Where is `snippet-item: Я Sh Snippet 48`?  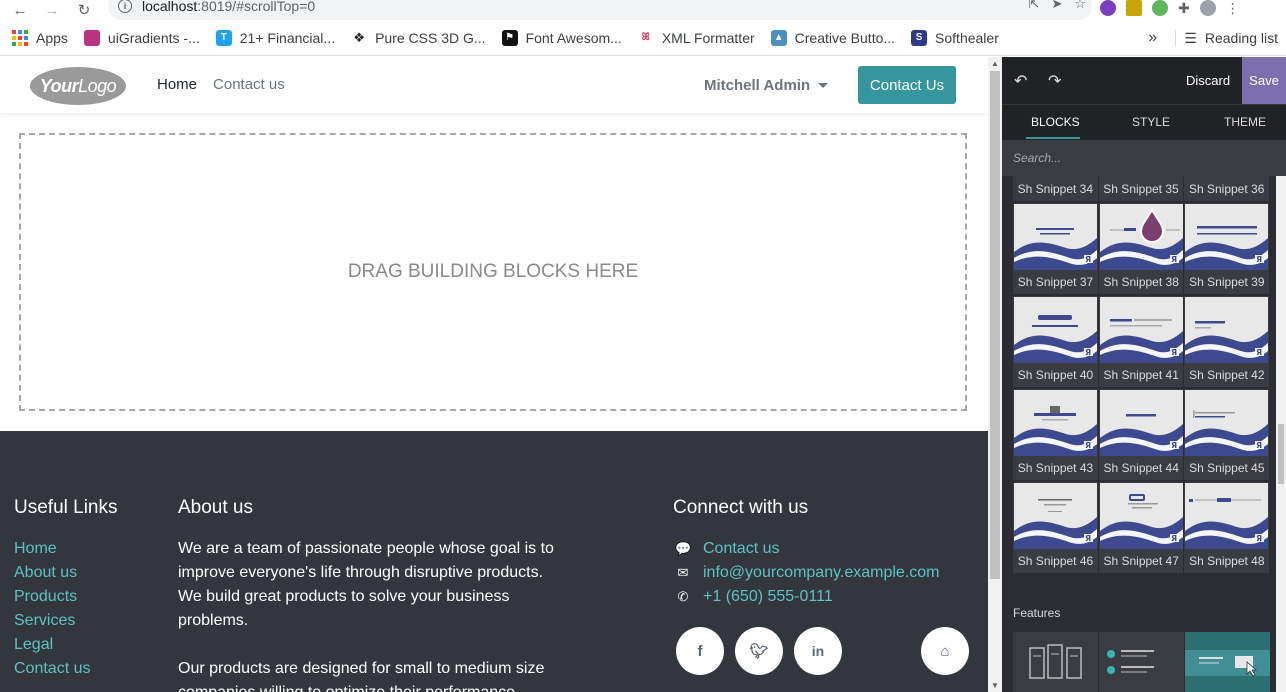
snippet-item: Я Sh Snippet 48 is located at coordinates (1227, 527).